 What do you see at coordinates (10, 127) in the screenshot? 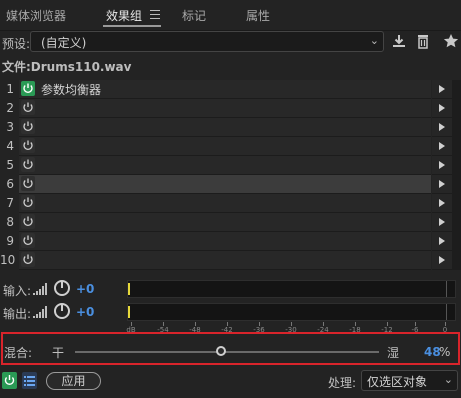
I see `slot-number: 3` at bounding box center [10, 127].